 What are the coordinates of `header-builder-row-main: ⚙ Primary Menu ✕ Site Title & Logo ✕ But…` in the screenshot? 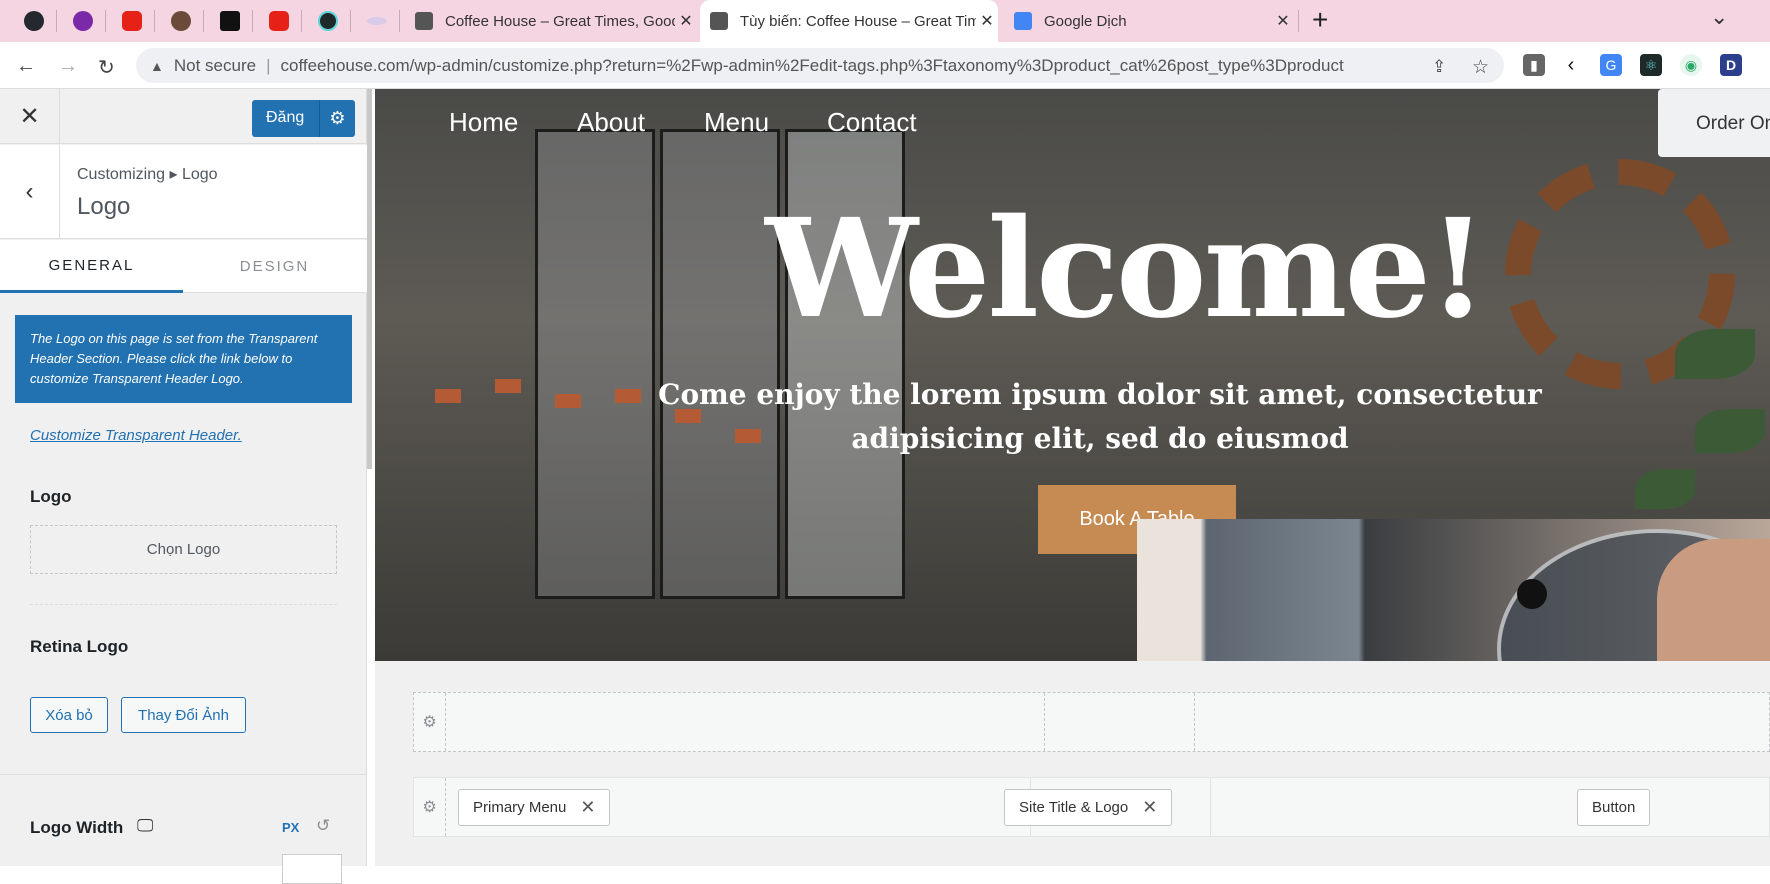 It's located at (1091, 807).